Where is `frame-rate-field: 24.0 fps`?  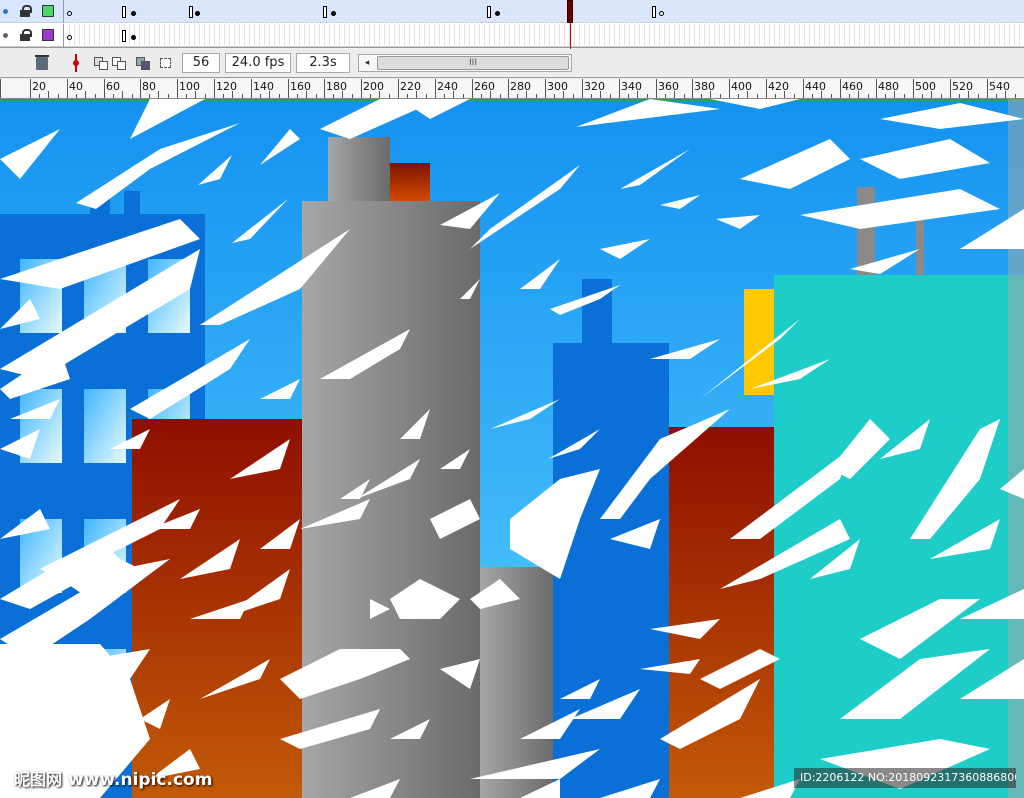 frame-rate-field: 24.0 fps is located at coordinates (258, 63).